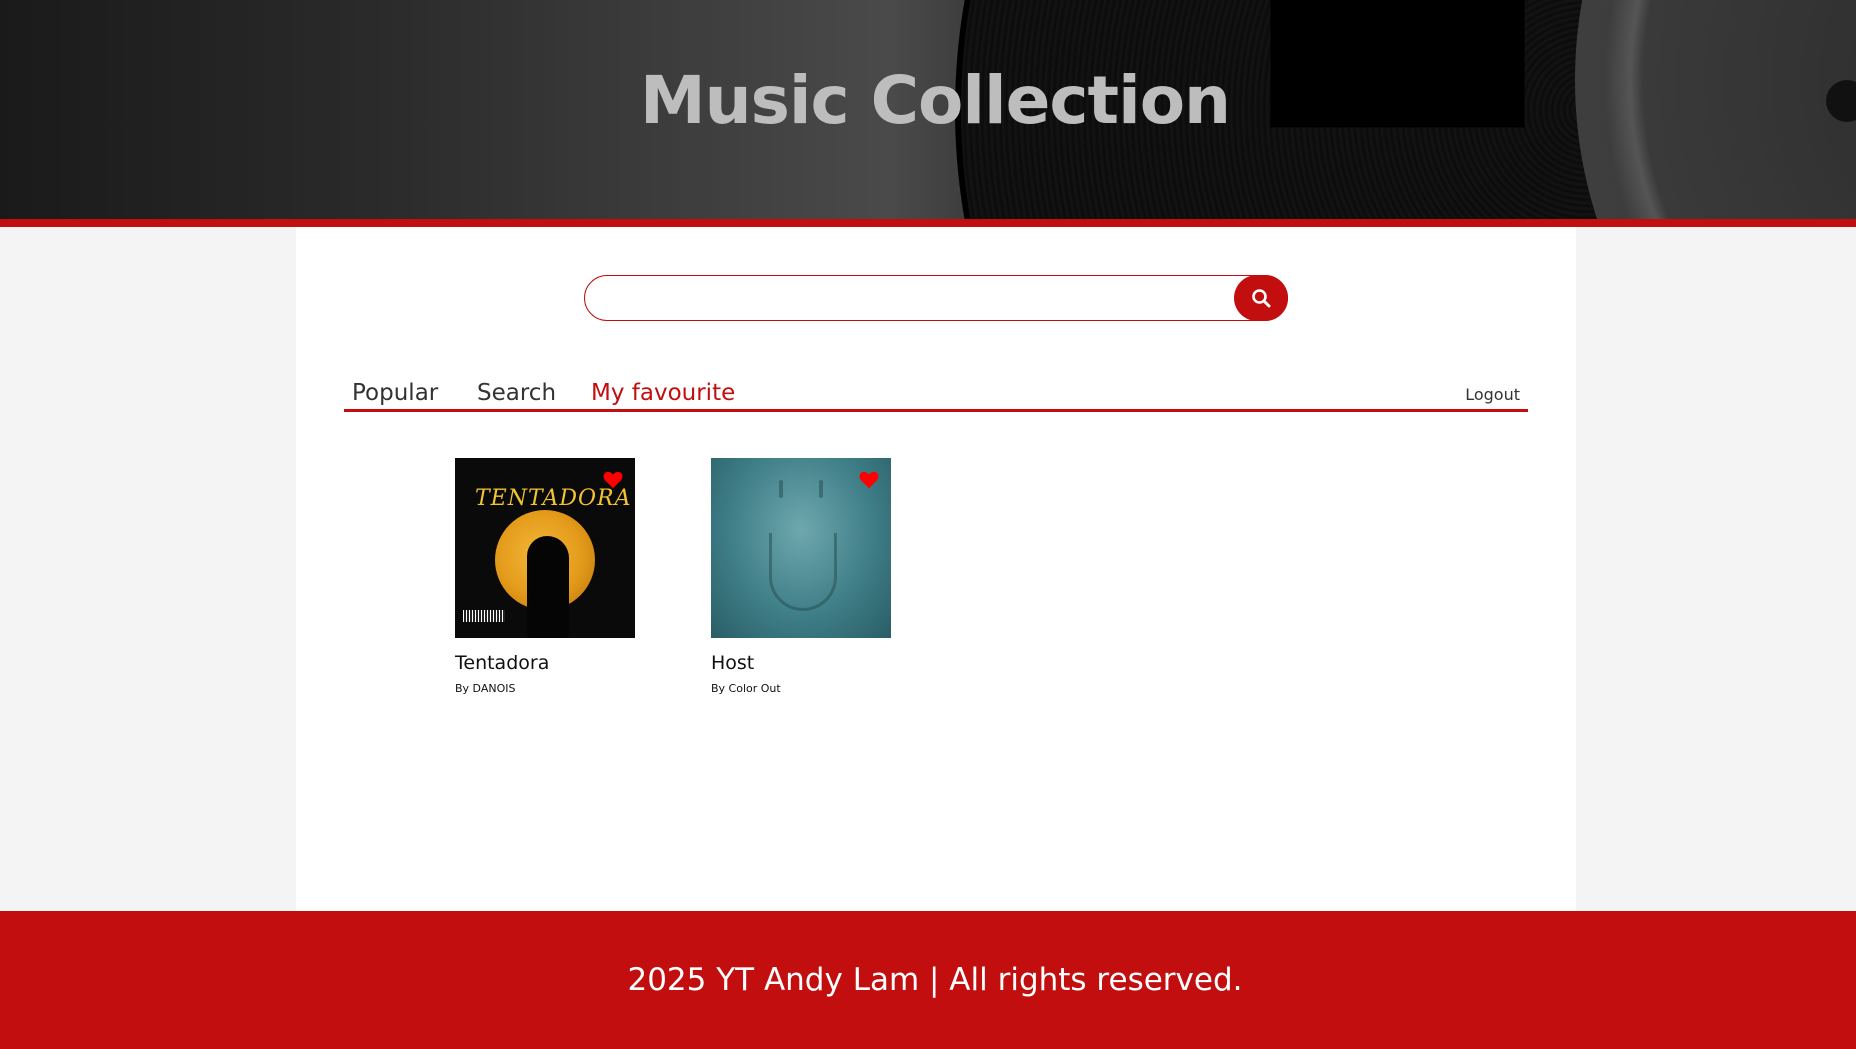 Image resolution: width=1856 pixels, height=1049 pixels. Describe the element at coordinates (801, 663) in the screenshot. I see `song-title: Host` at that location.